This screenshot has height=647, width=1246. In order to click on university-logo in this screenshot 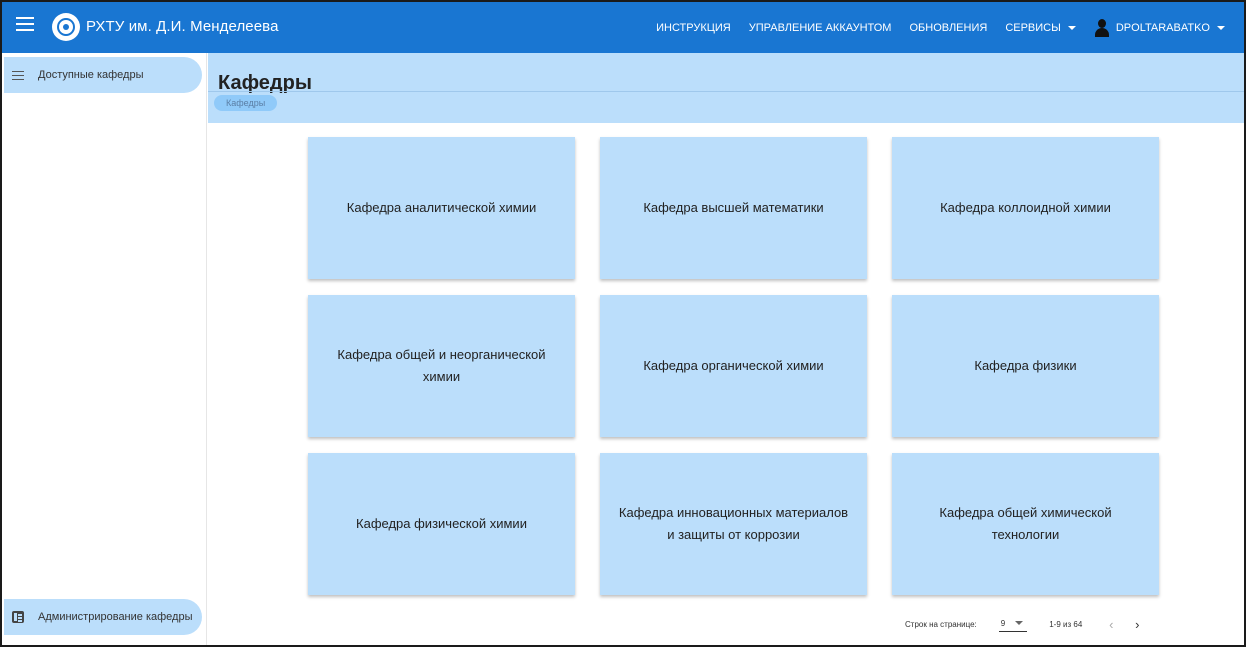, I will do `click(66, 27)`.